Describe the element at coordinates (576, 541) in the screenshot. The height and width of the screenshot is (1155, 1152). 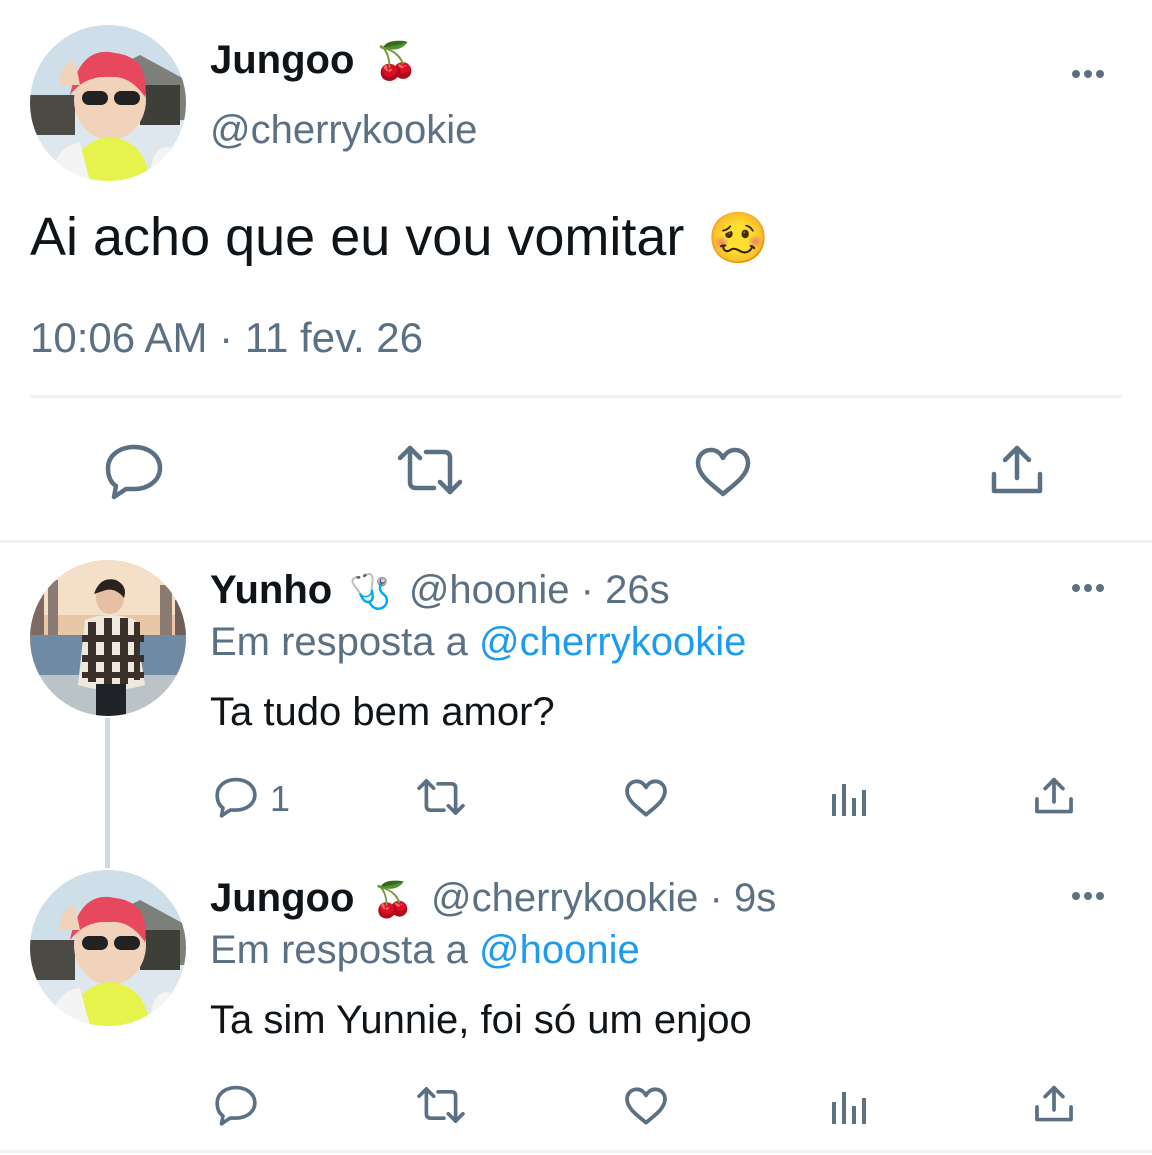
I see `section-divider` at that location.